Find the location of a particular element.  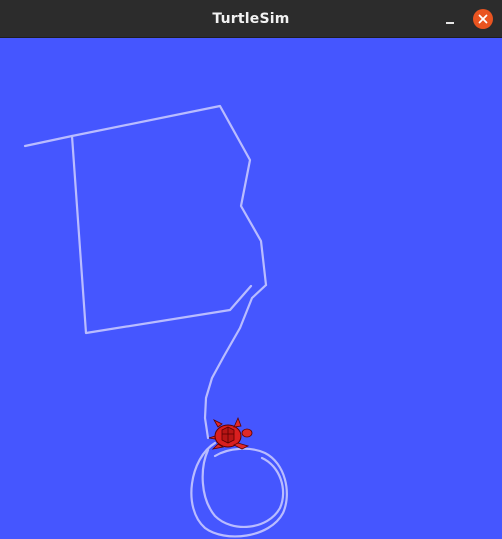

title-bar: TurtleSim is located at coordinates (251, 19).